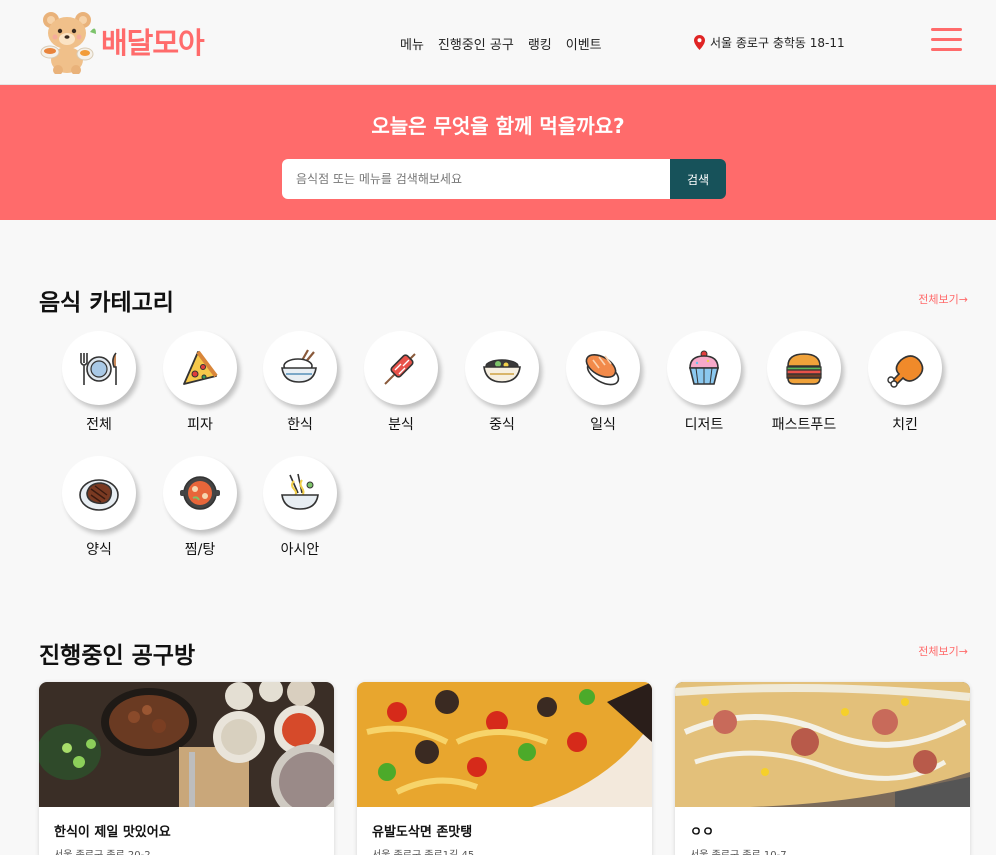  I want to click on group-card: 유발도삭면 존맛탱 서울 종로구 종로1길 45, so click(504, 768).